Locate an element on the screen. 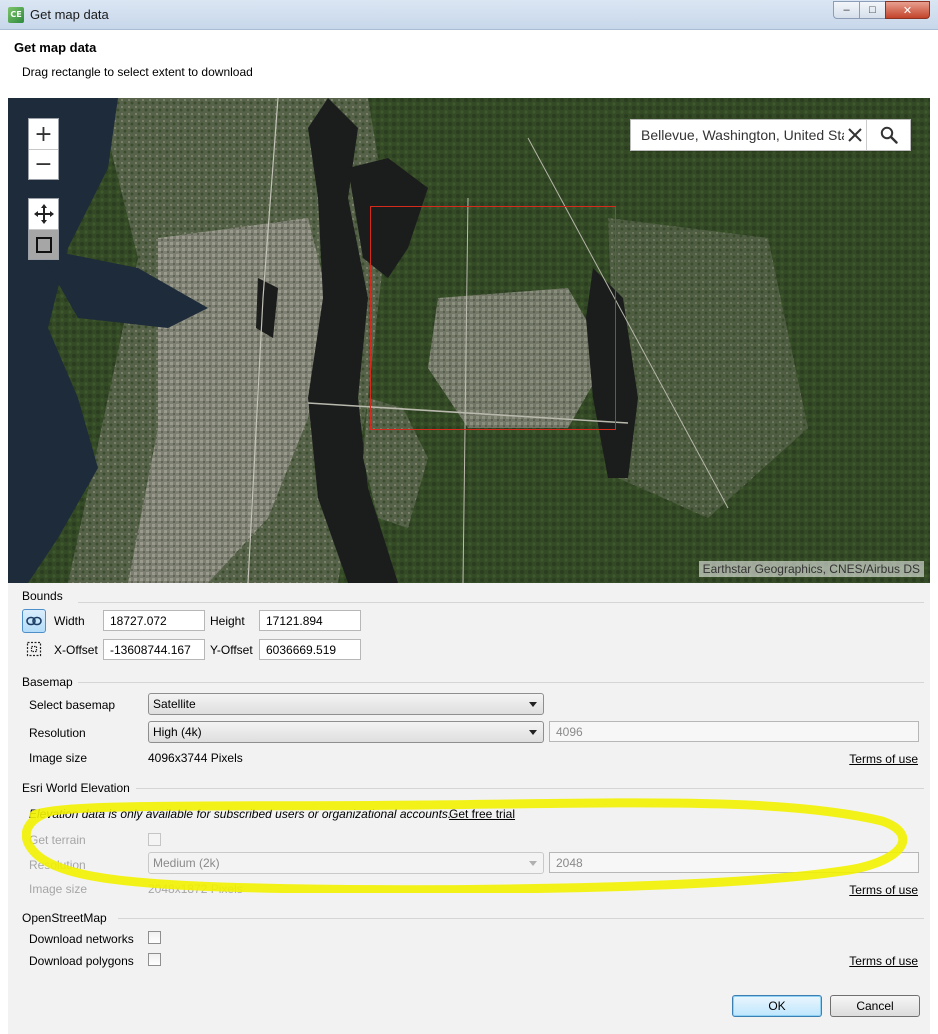  pan-icon is located at coordinates (43, 214).